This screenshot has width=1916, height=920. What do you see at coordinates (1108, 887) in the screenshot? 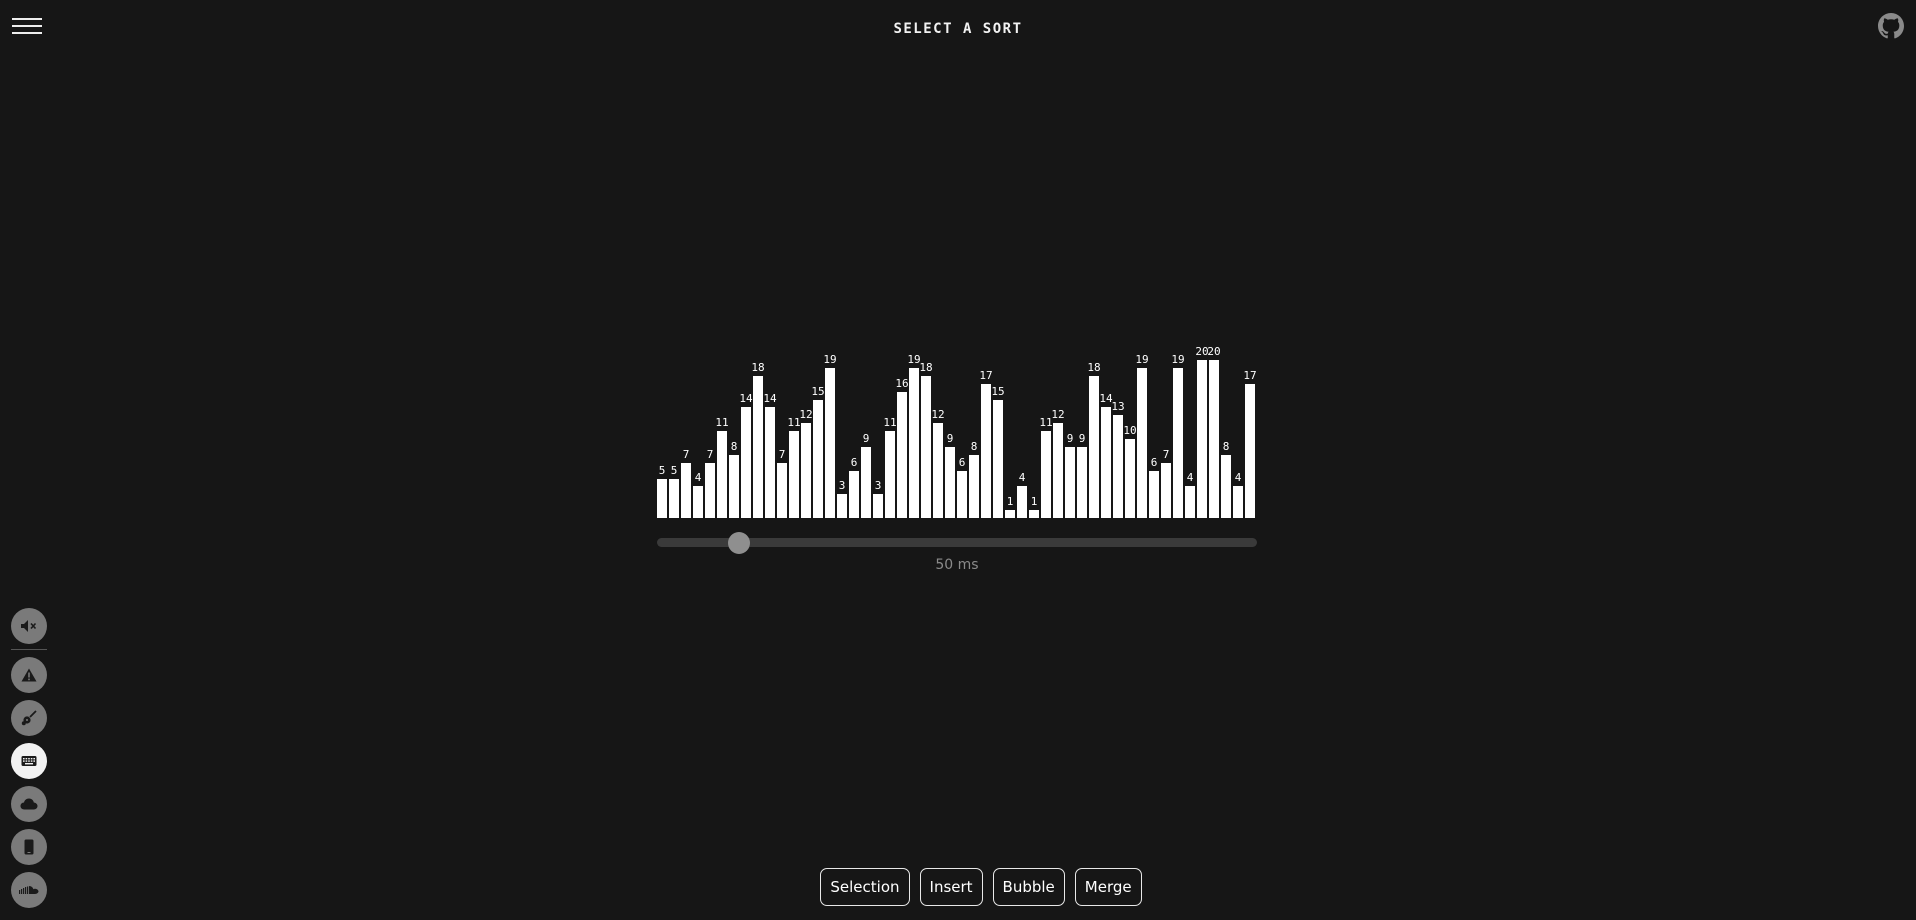
I see `merge-sort-button: Merge` at bounding box center [1108, 887].